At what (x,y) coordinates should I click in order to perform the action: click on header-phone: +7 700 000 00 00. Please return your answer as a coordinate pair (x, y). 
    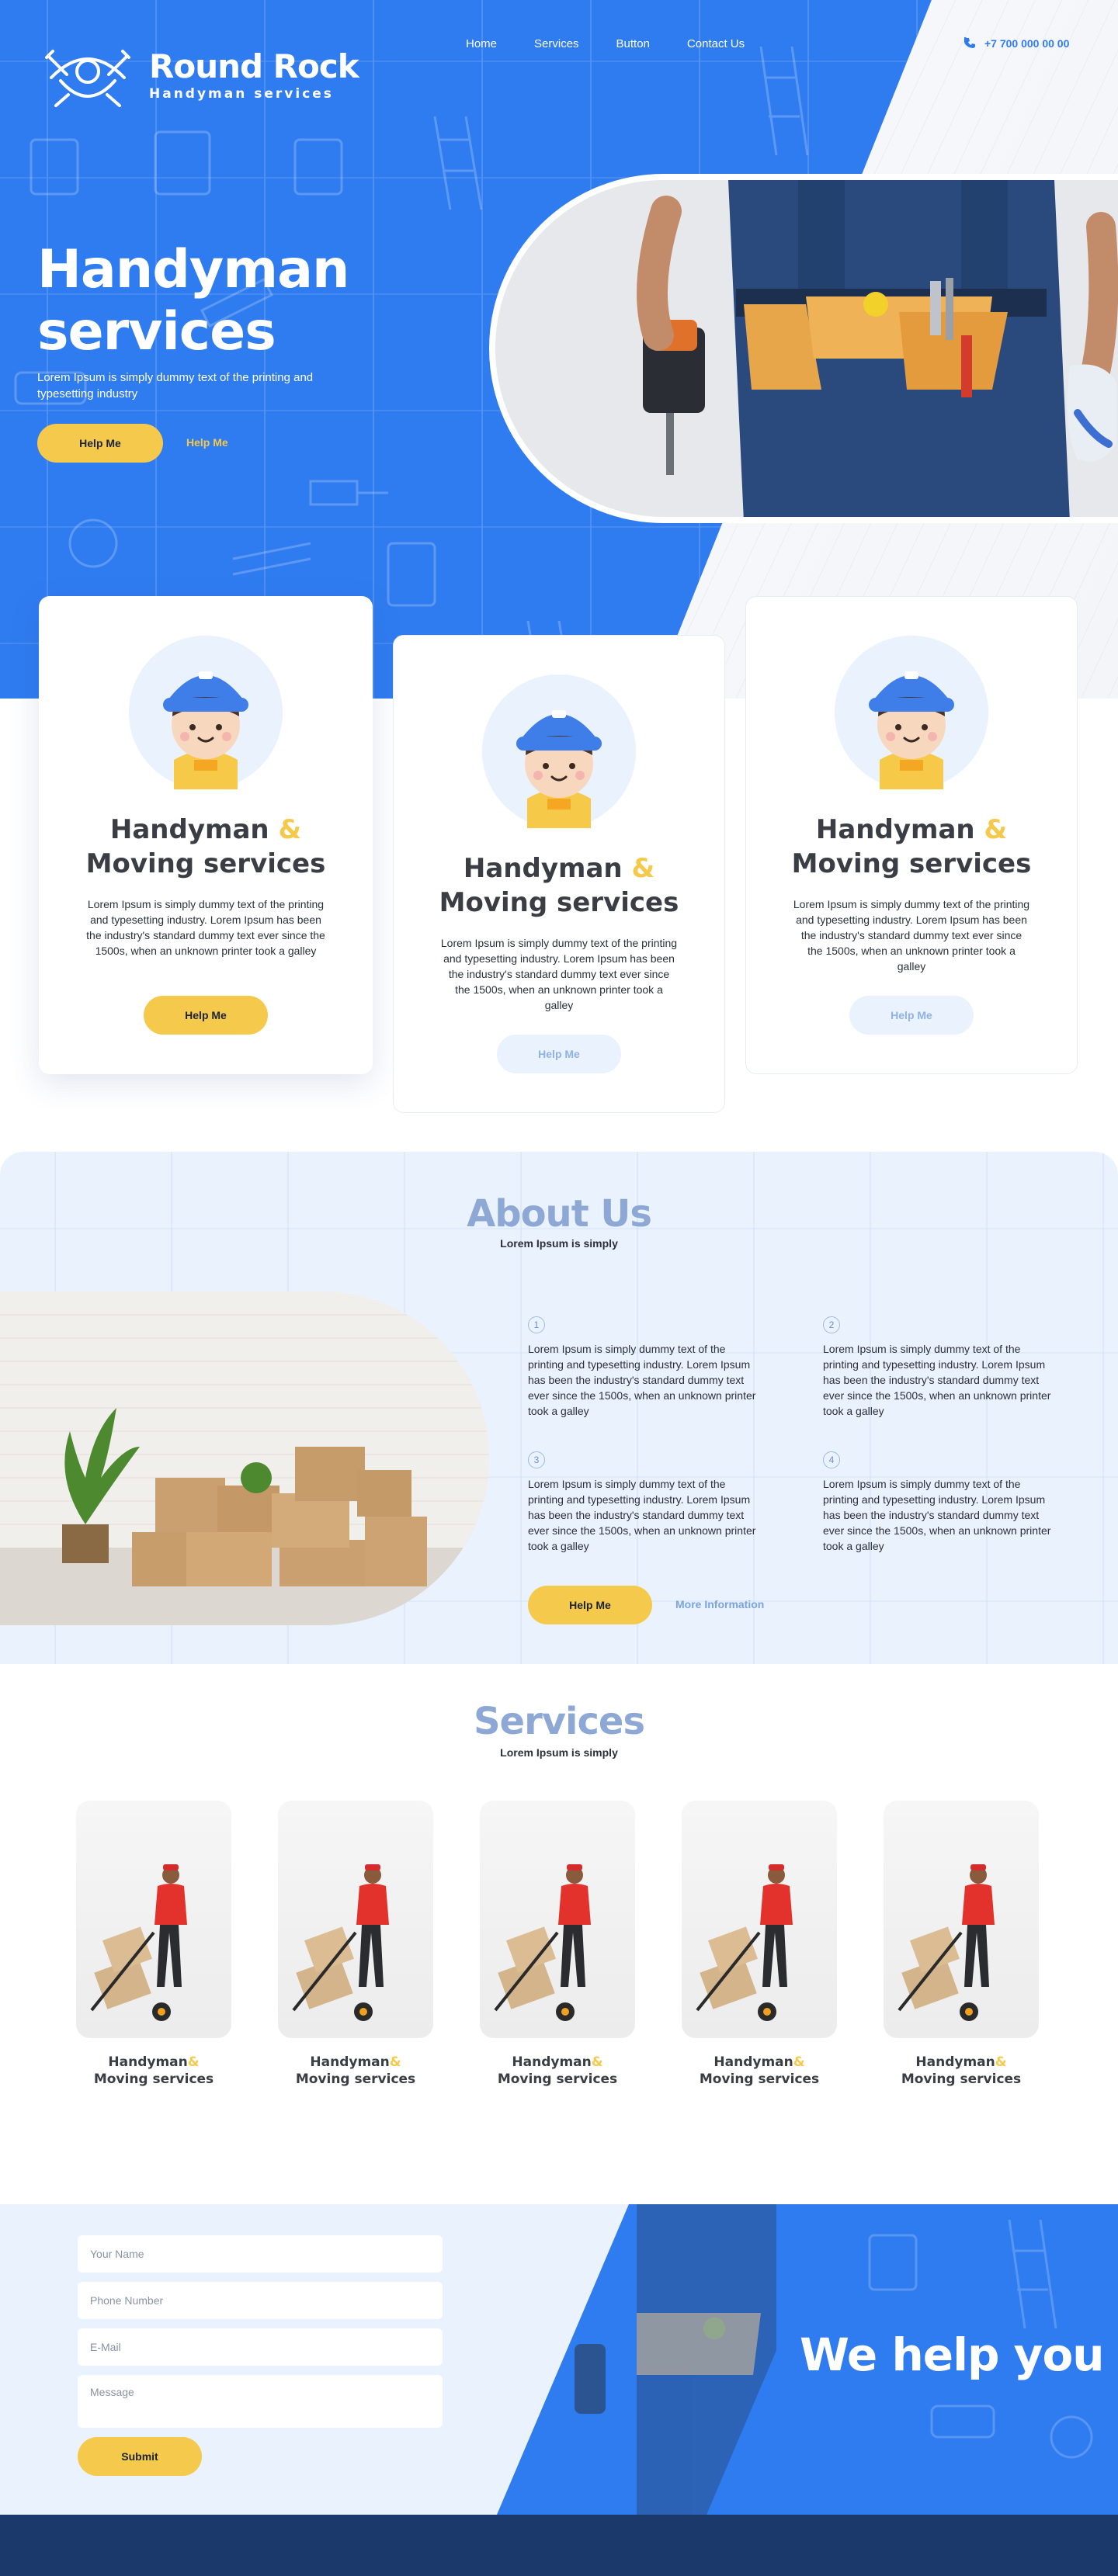
    Looking at the image, I should click on (1016, 43).